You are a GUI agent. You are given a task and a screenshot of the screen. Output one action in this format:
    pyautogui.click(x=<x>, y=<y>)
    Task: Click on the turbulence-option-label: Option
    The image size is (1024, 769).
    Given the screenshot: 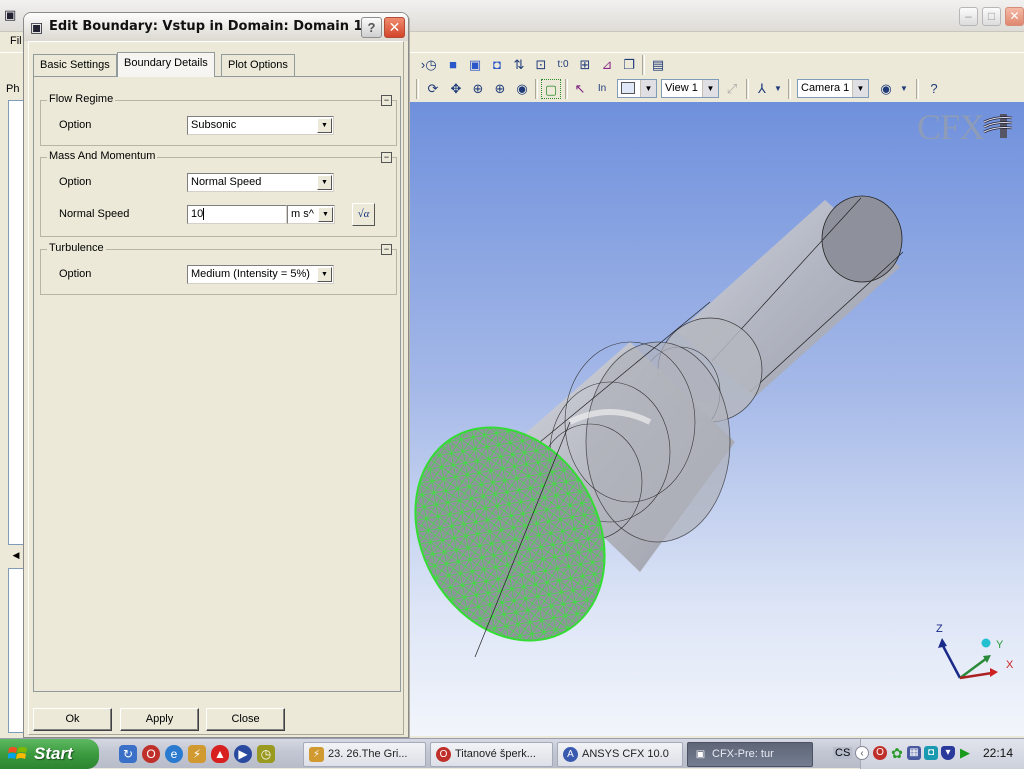 What is the action you would take?
    pyautogui.click(x=75, y=274)
    